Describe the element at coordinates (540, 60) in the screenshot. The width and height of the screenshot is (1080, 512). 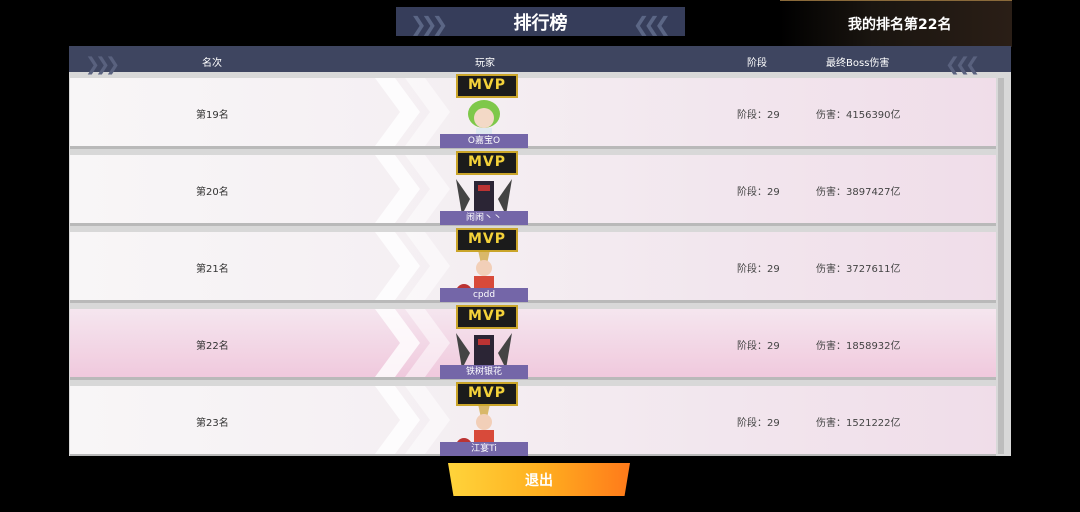
I see `table-header: ❯❯❯ 名次 玩家 阶段 最终Boss伤害 ❮❮❮` at that location.